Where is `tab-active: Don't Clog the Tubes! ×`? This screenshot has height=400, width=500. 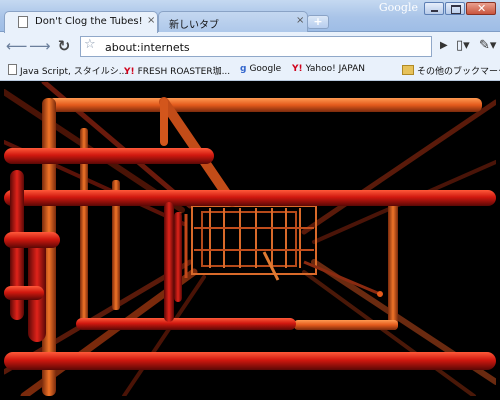 tab-active: Don't Clog the Tubes! × is located at coordinates (81, 22).